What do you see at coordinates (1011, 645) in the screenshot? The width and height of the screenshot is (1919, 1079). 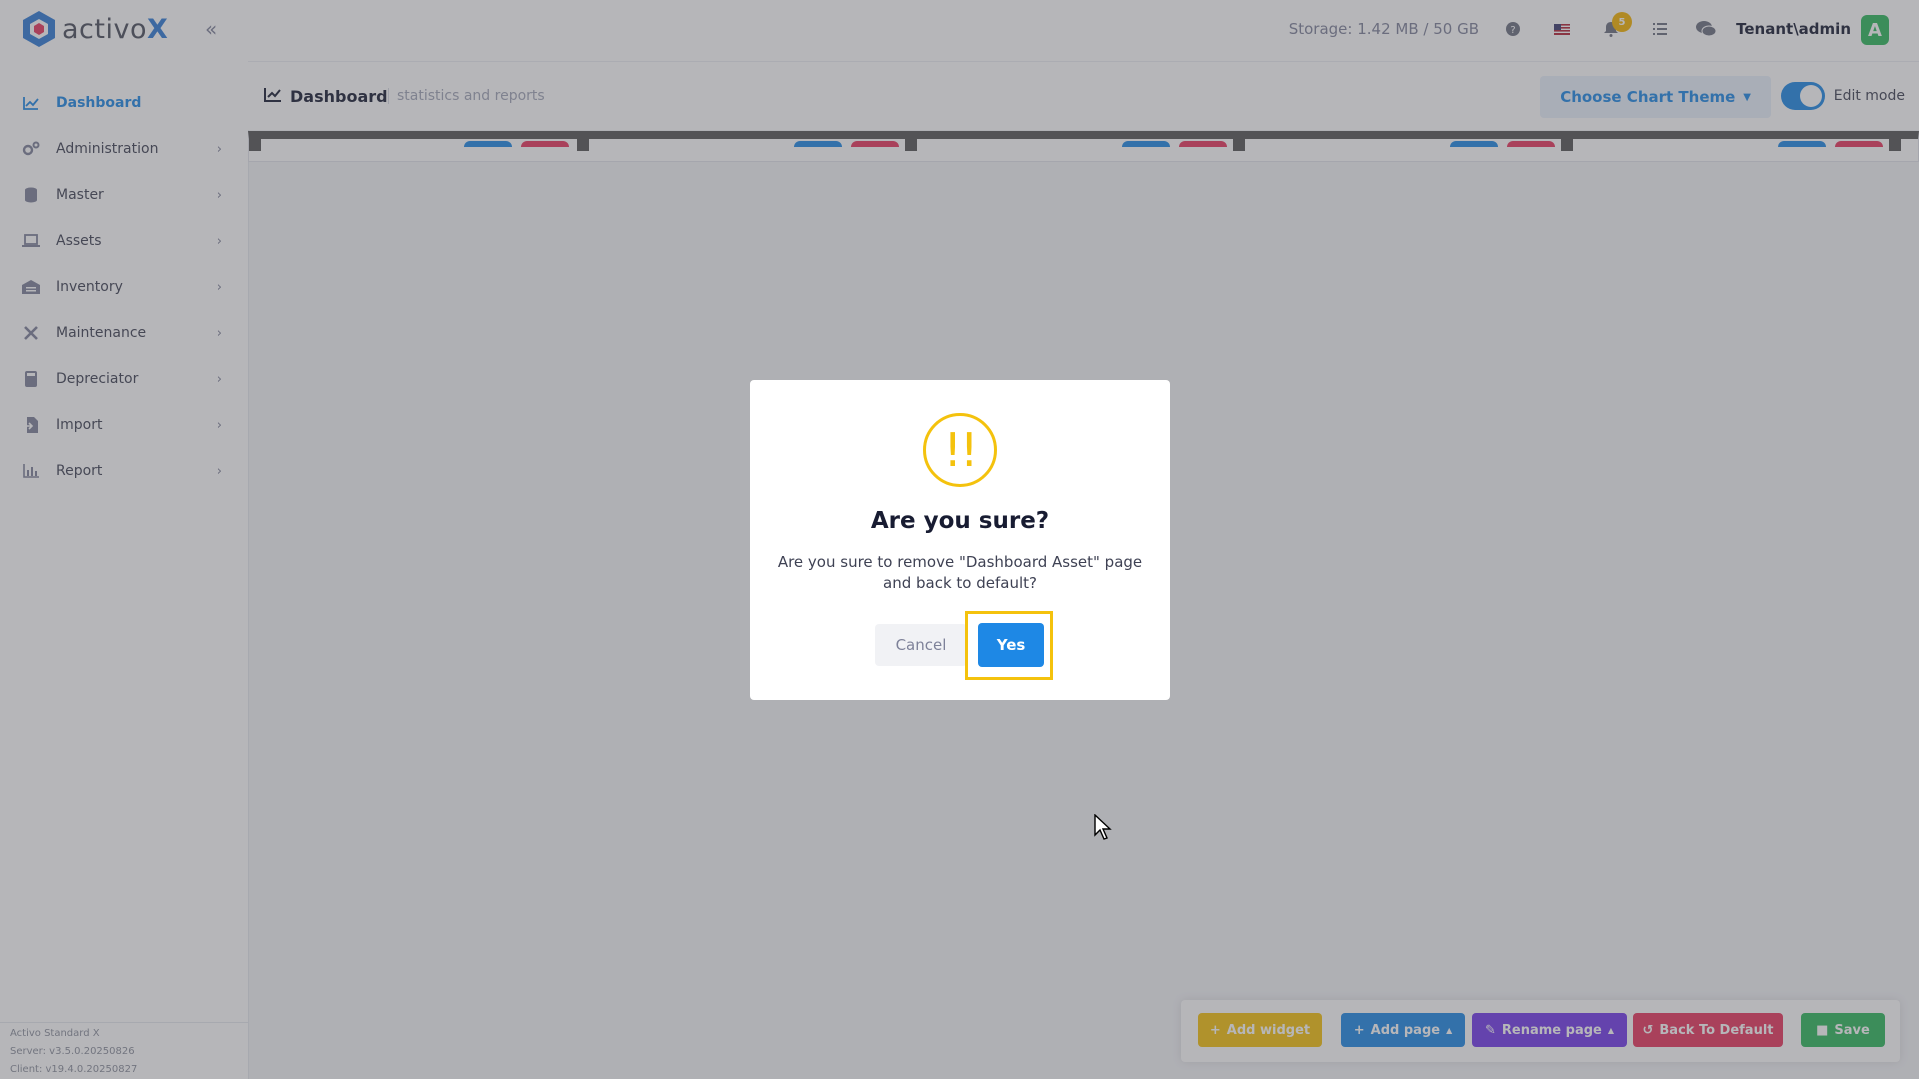 I see `confirm-yes-button: Yes` at bounding box center [1011, 645].